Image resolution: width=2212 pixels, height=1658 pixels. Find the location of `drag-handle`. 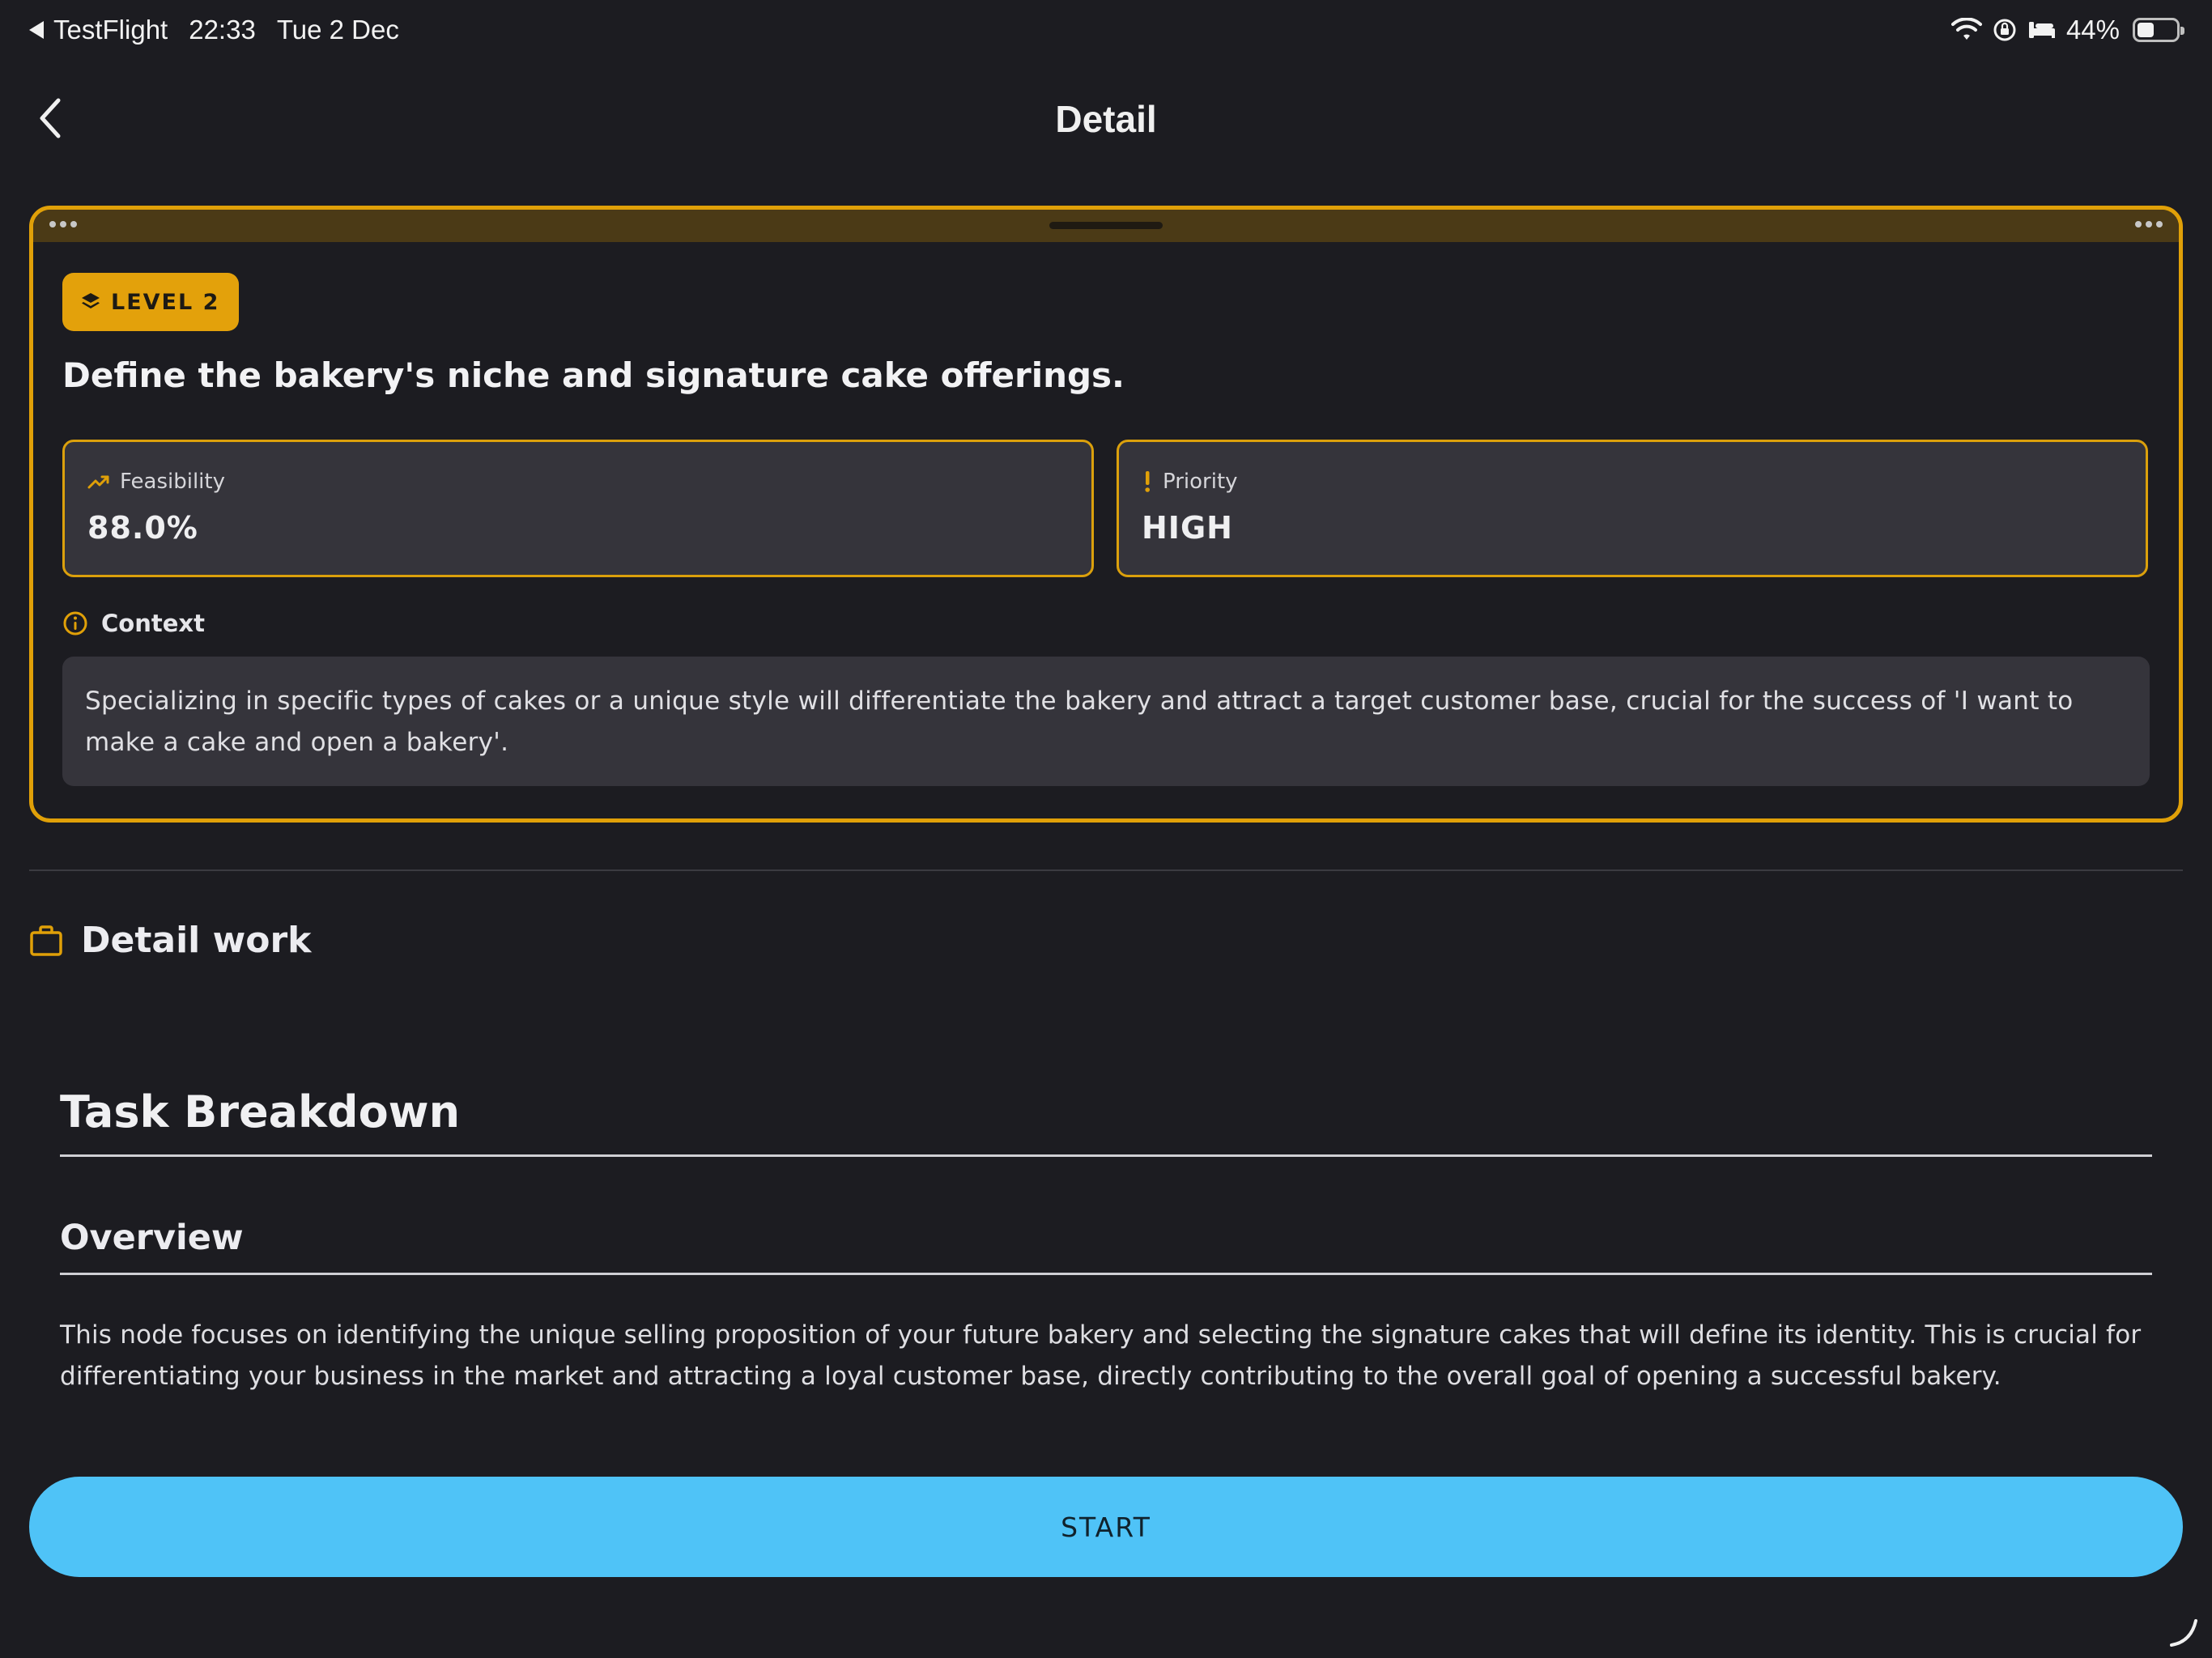

drag-handle is located at coordinates (1106, 225).